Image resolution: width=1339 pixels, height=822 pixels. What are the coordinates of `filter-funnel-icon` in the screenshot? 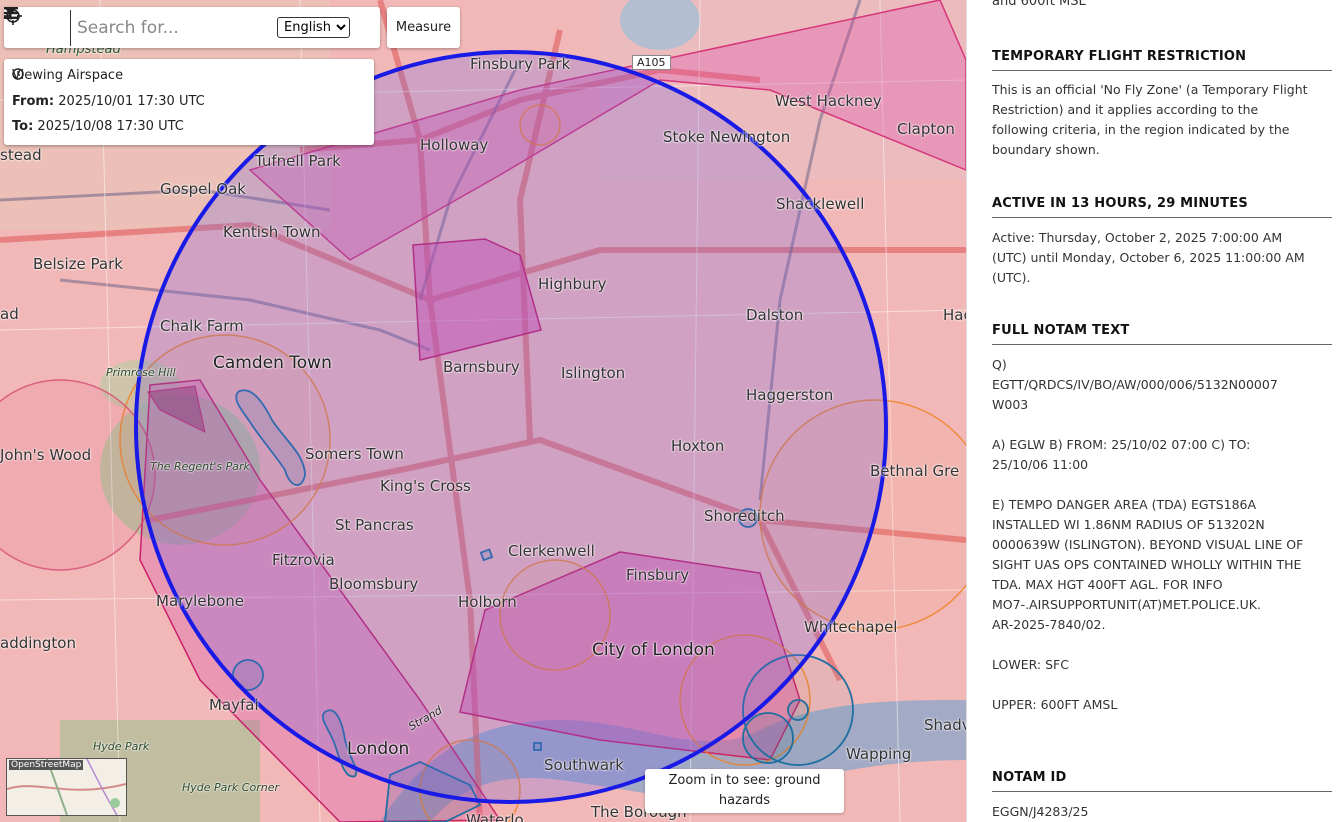 It's located at (35, 24).